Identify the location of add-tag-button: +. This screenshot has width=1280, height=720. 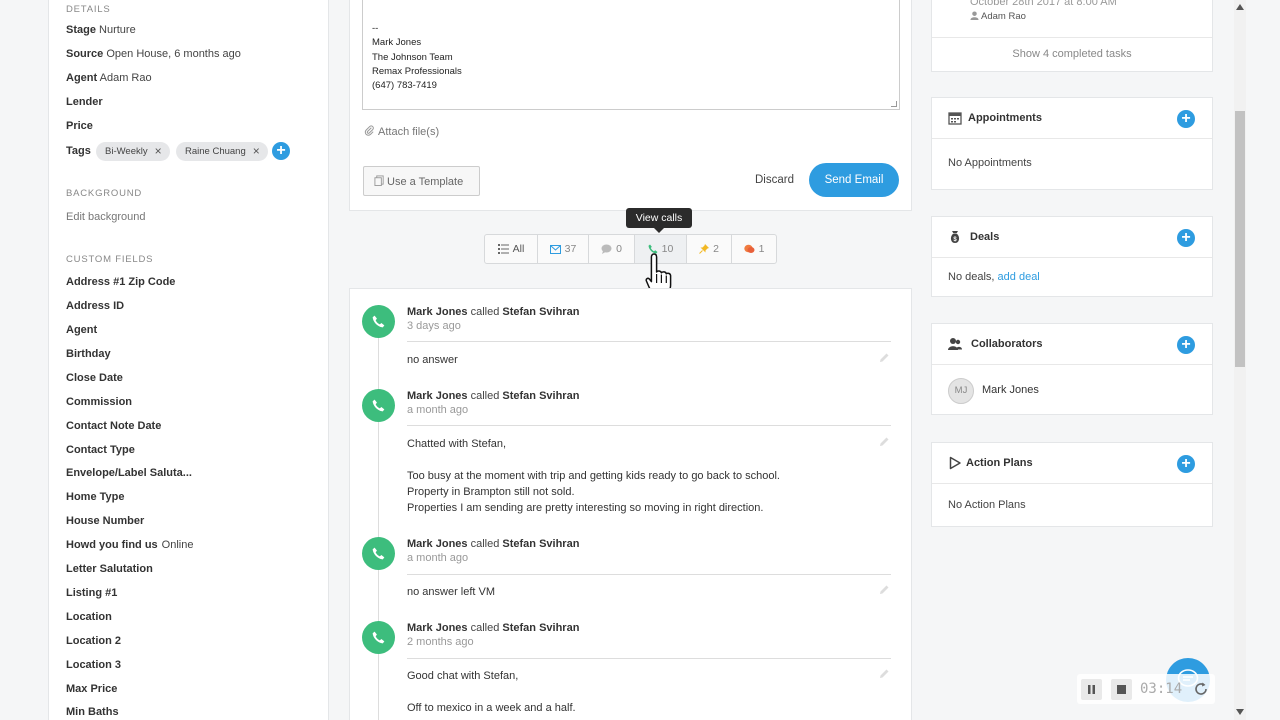
(281, 151).